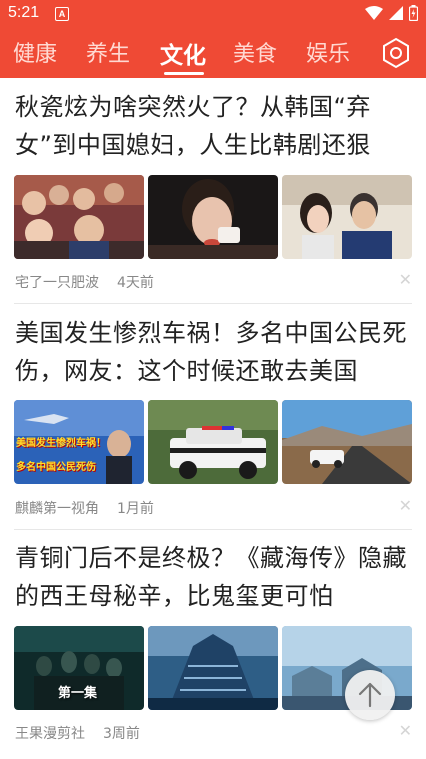 The width and height of the screenshot is (426, 759). Describe the element at coordinates (50, 734) in the screenshot. I see `article-author: 王果漫剪社` at that location.